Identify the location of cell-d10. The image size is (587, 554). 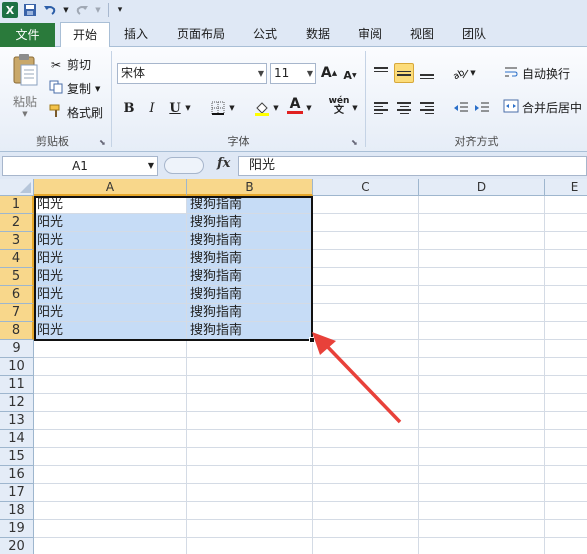
(482, 367).